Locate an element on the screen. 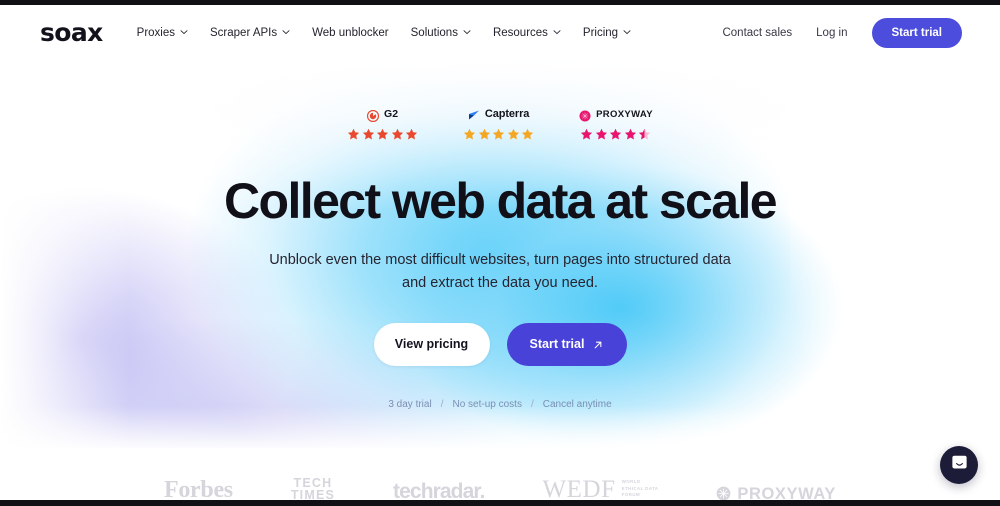 Image resolution: width=1000 pixels, height=506 pixels. logo-tech-times: TECH TIMES is located at coordinates (313, 489).